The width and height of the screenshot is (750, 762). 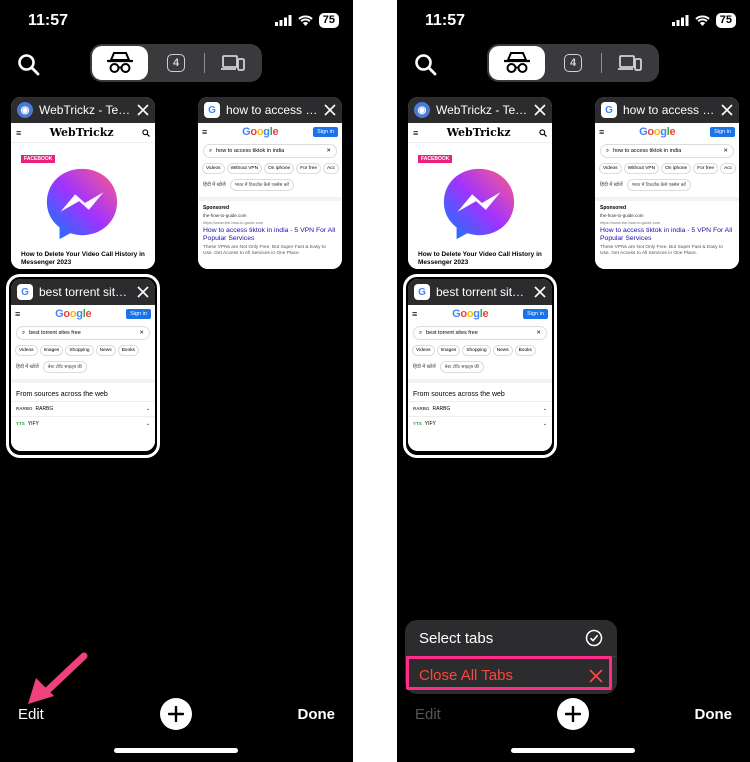 What do you see at coordinates (423, 350) in the screenshot?
I see `chip: Videos` at bounding box center [423, 350].